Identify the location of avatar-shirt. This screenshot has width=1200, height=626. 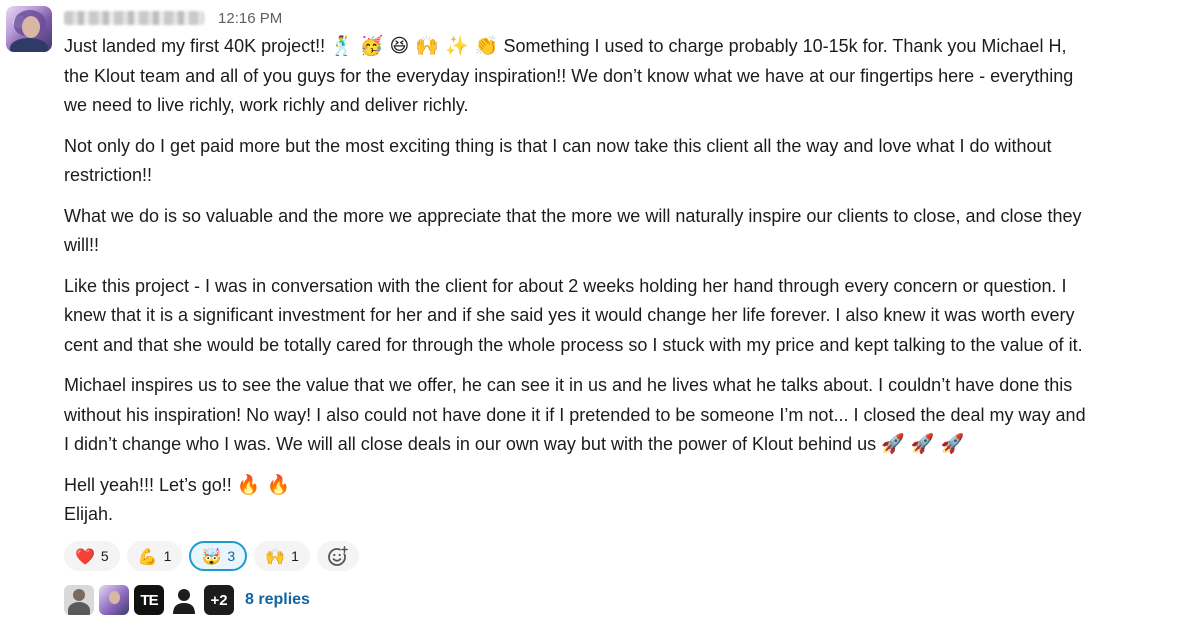
(29, 45).